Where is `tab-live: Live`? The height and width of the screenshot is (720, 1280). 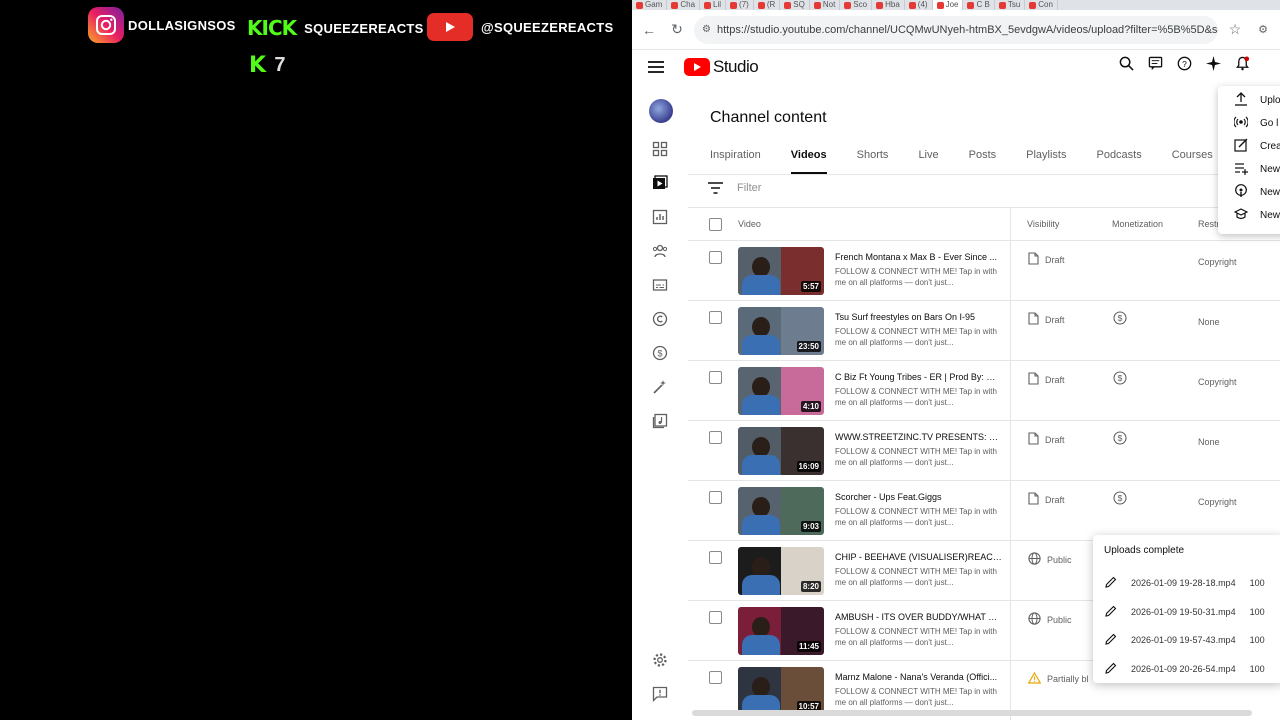
tab-live: Live is located at coordinates (928, 161).